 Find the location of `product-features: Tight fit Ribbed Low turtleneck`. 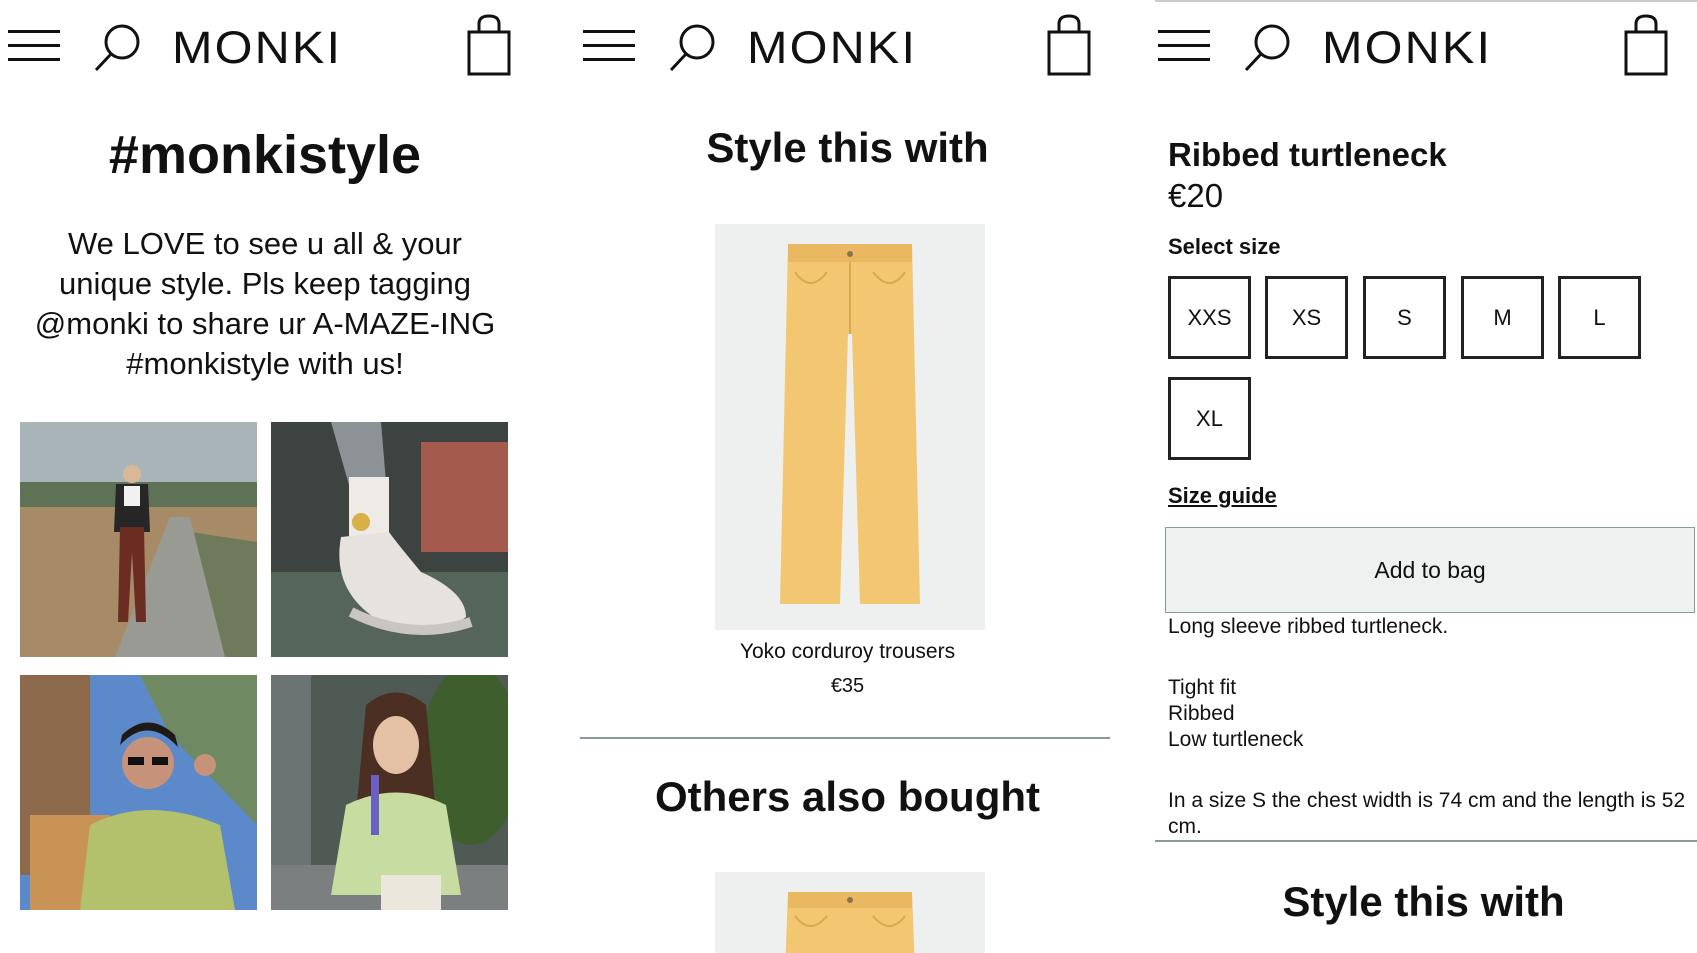

product-features: Tight fit Ribbed Low turtleneck is located at coordinates (1235, 714).